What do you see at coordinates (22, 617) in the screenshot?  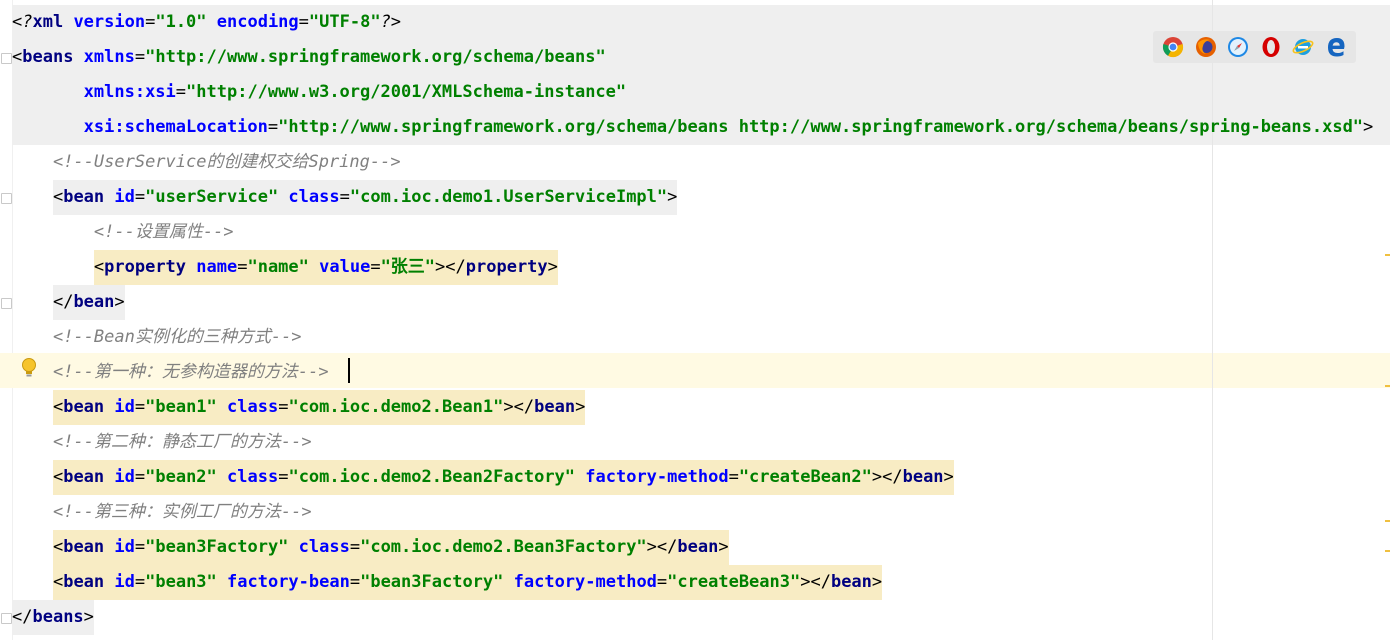 I see `code-token: </` at bounding box center [22, 617].